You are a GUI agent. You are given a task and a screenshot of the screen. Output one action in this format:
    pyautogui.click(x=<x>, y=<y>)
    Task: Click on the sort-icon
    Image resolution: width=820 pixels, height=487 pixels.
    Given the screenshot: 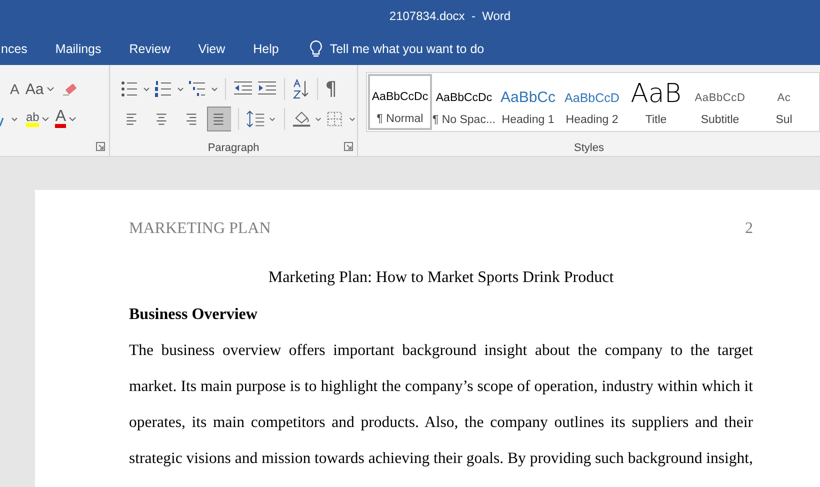 What is the action you would take?
    pyautogui.click(x=301, y=89)
    